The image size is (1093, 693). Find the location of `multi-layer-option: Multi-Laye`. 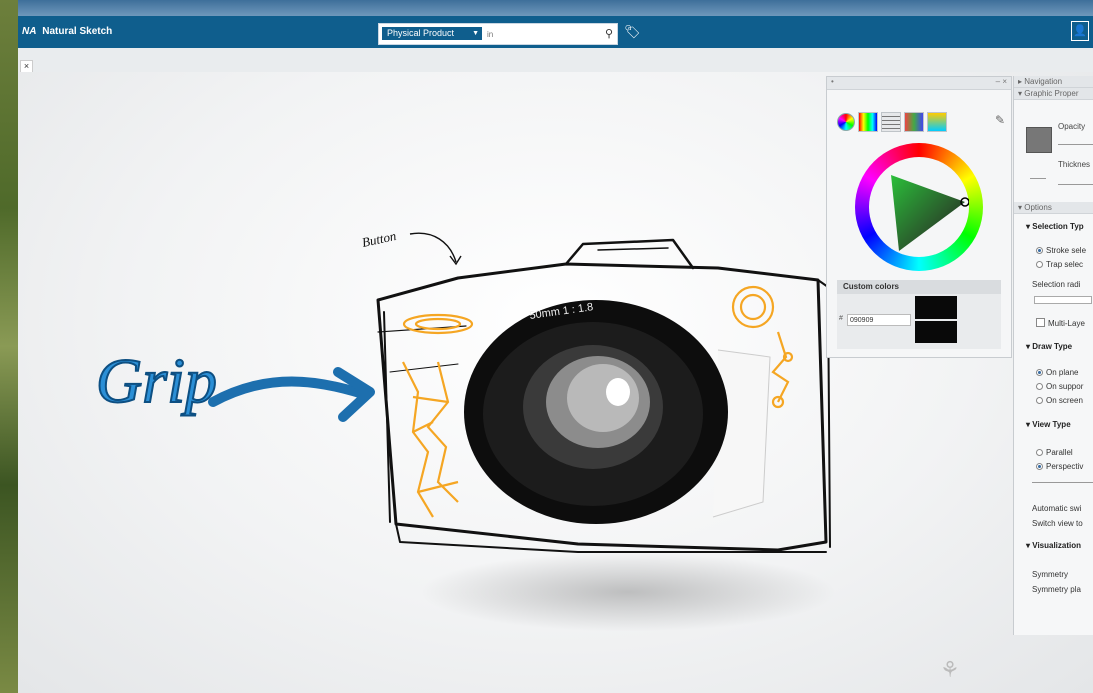

multi-layer-option: Multi-Laye is located at coordinates (1060, 323).